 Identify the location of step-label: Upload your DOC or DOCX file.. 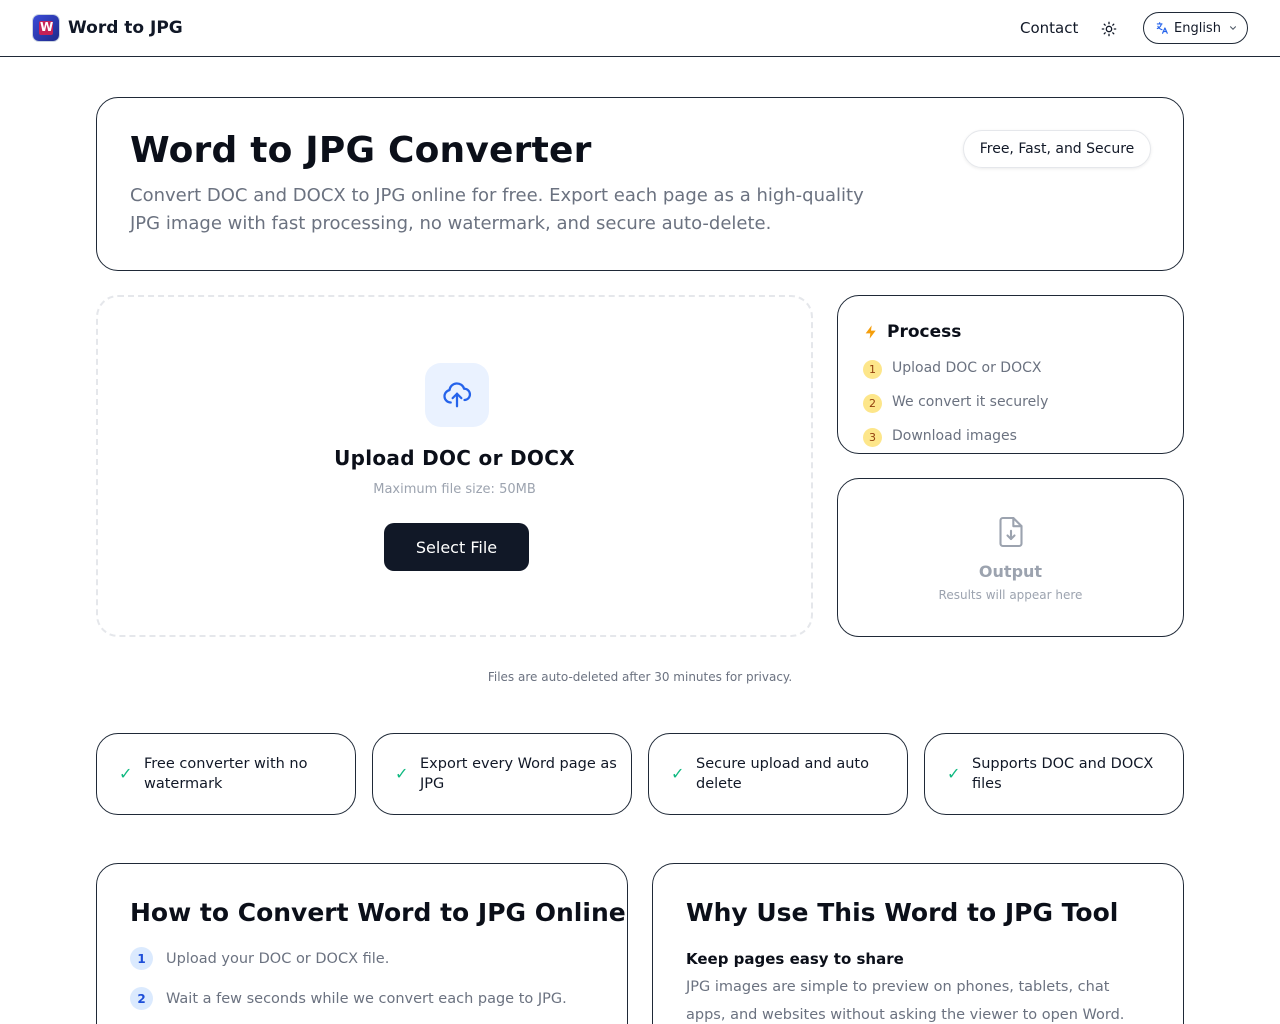
(278, 958).